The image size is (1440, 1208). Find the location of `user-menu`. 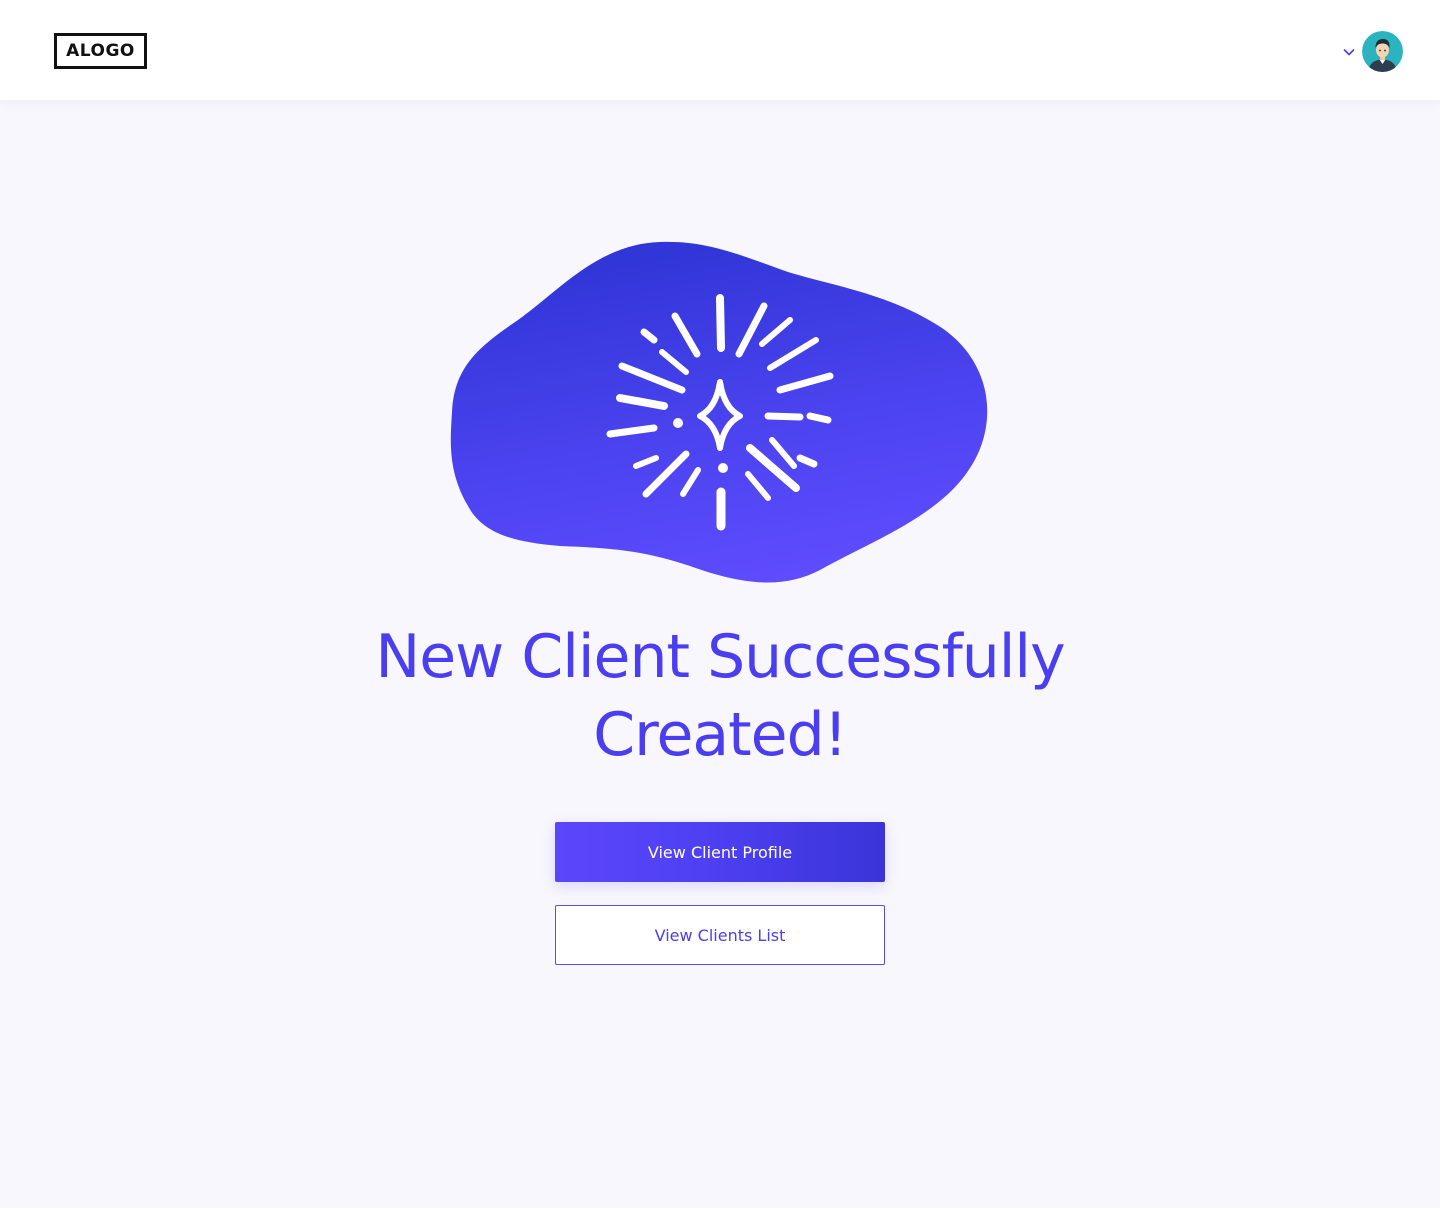

user-menu is located at coordinates (1372, 51).